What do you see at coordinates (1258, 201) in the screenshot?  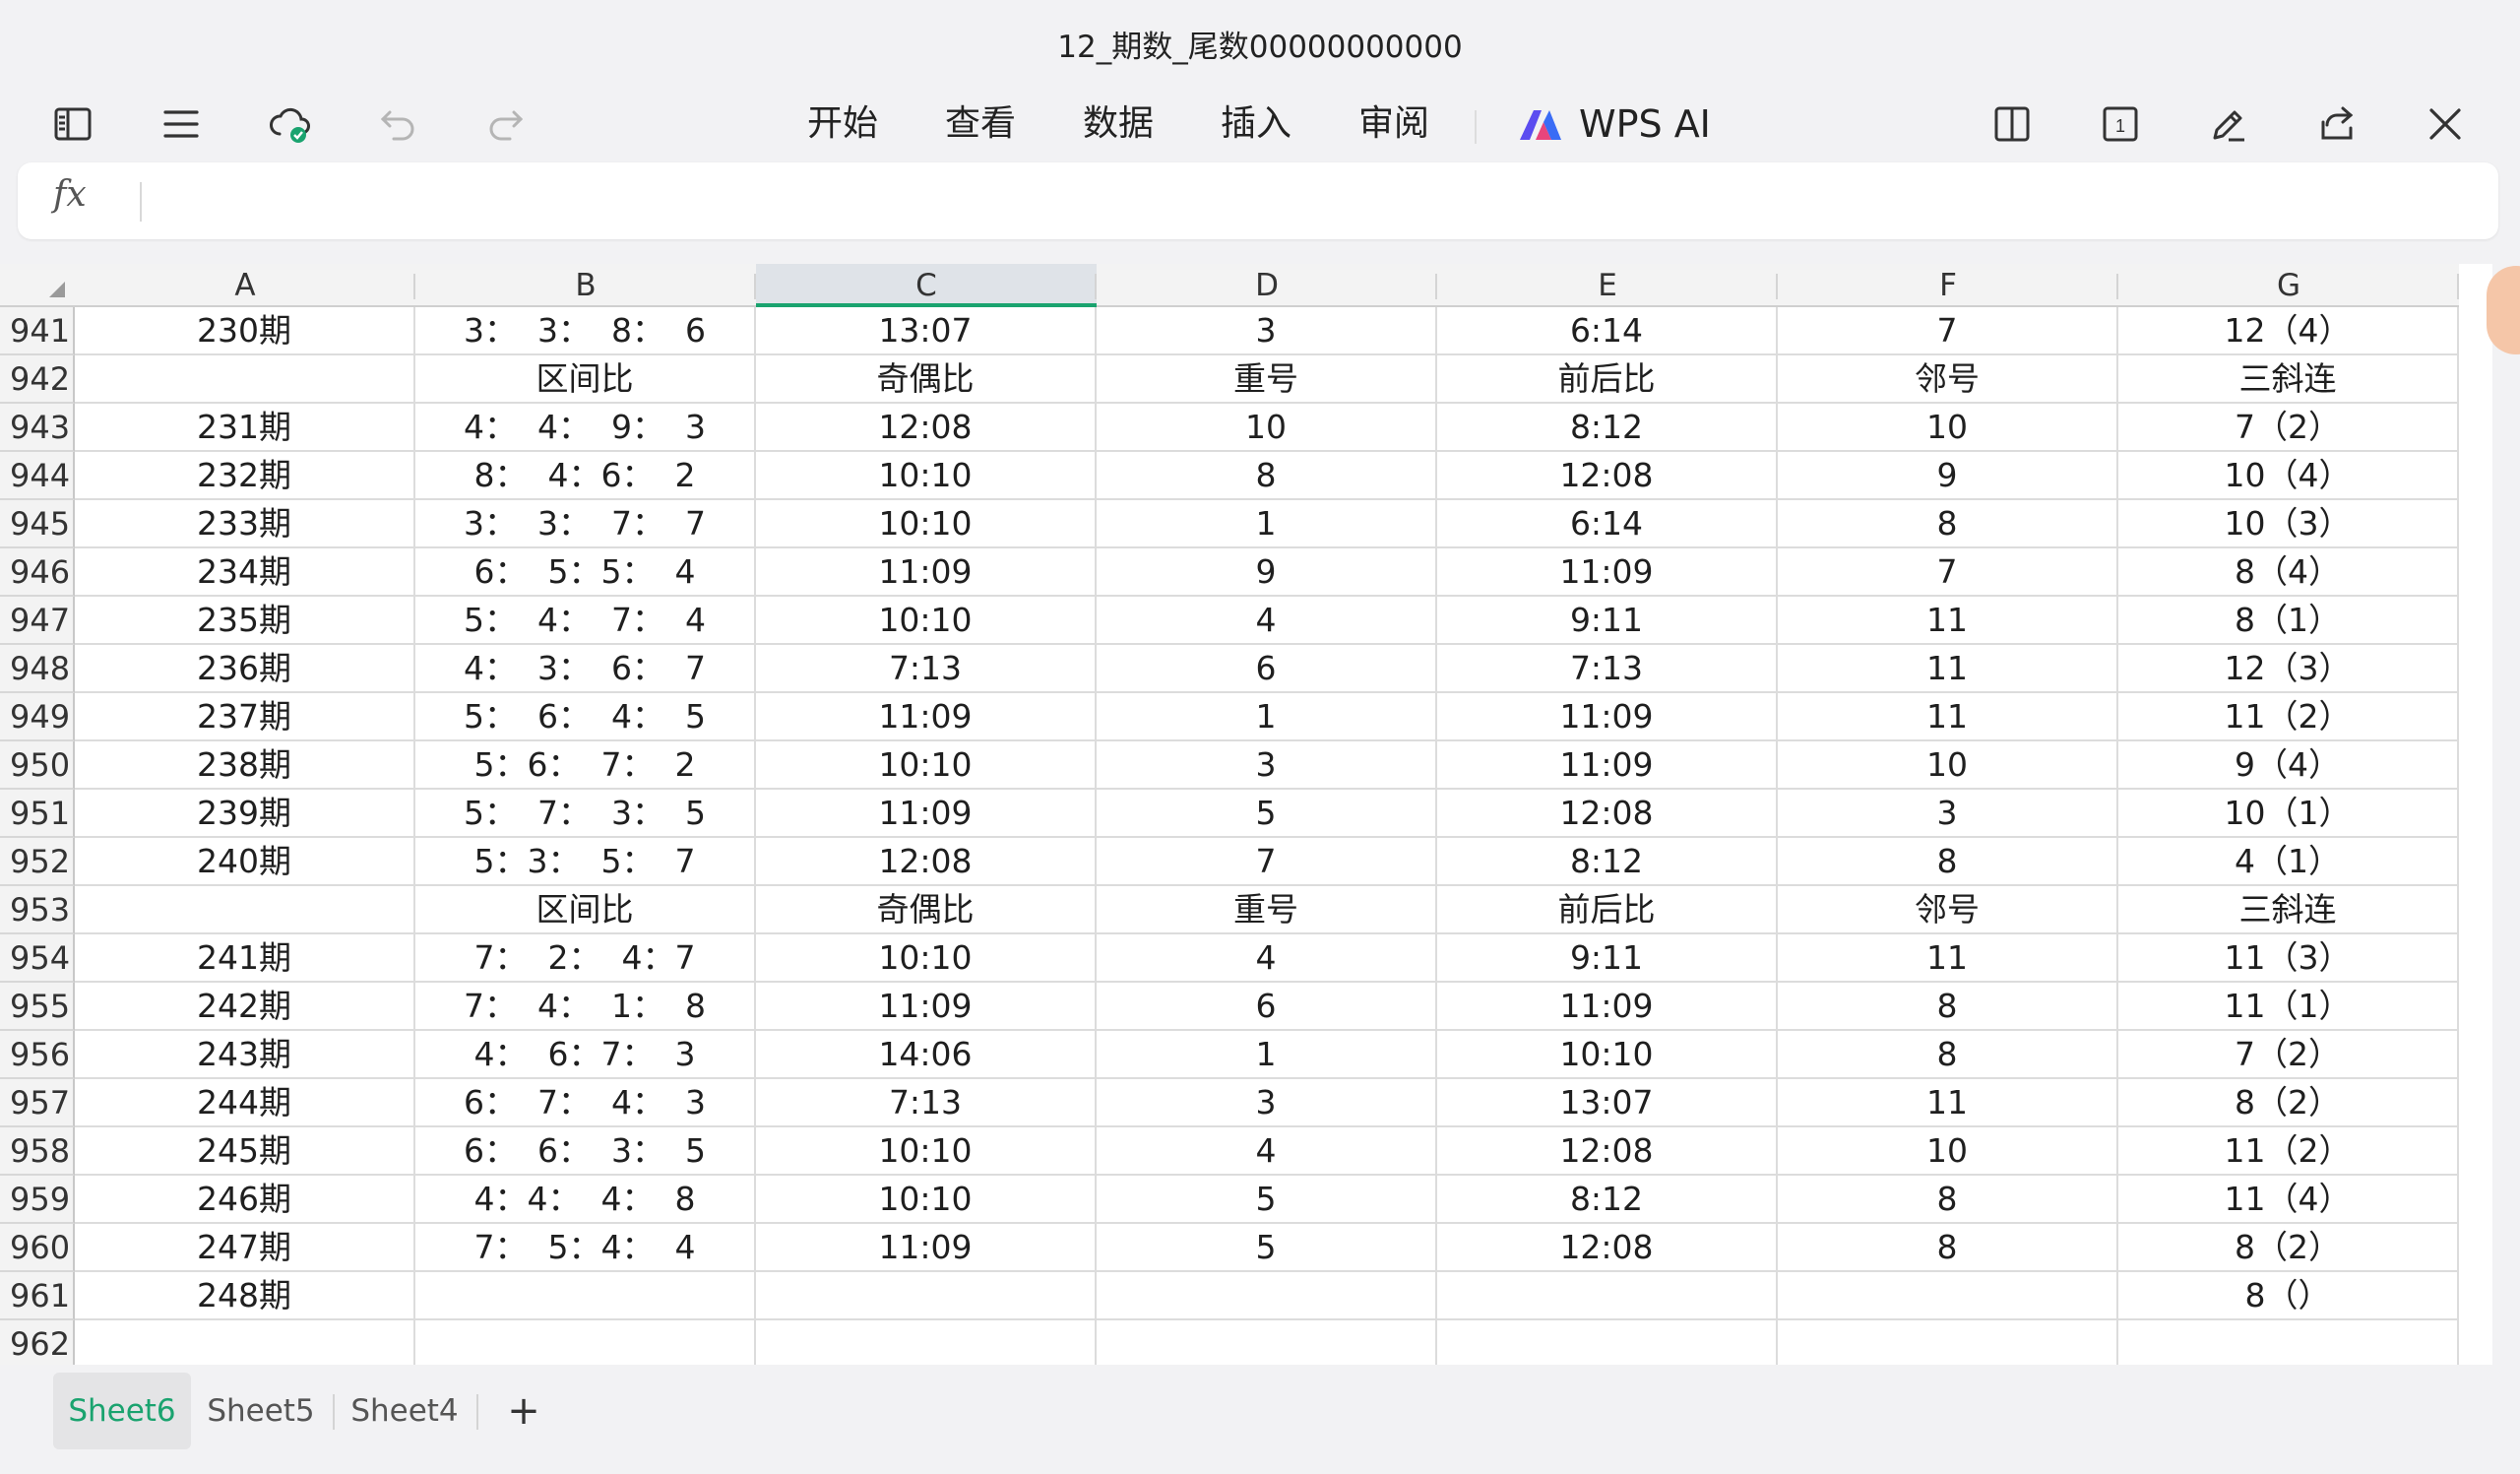 I see `formula-bar: fx` at bounding box center [1258, 201].